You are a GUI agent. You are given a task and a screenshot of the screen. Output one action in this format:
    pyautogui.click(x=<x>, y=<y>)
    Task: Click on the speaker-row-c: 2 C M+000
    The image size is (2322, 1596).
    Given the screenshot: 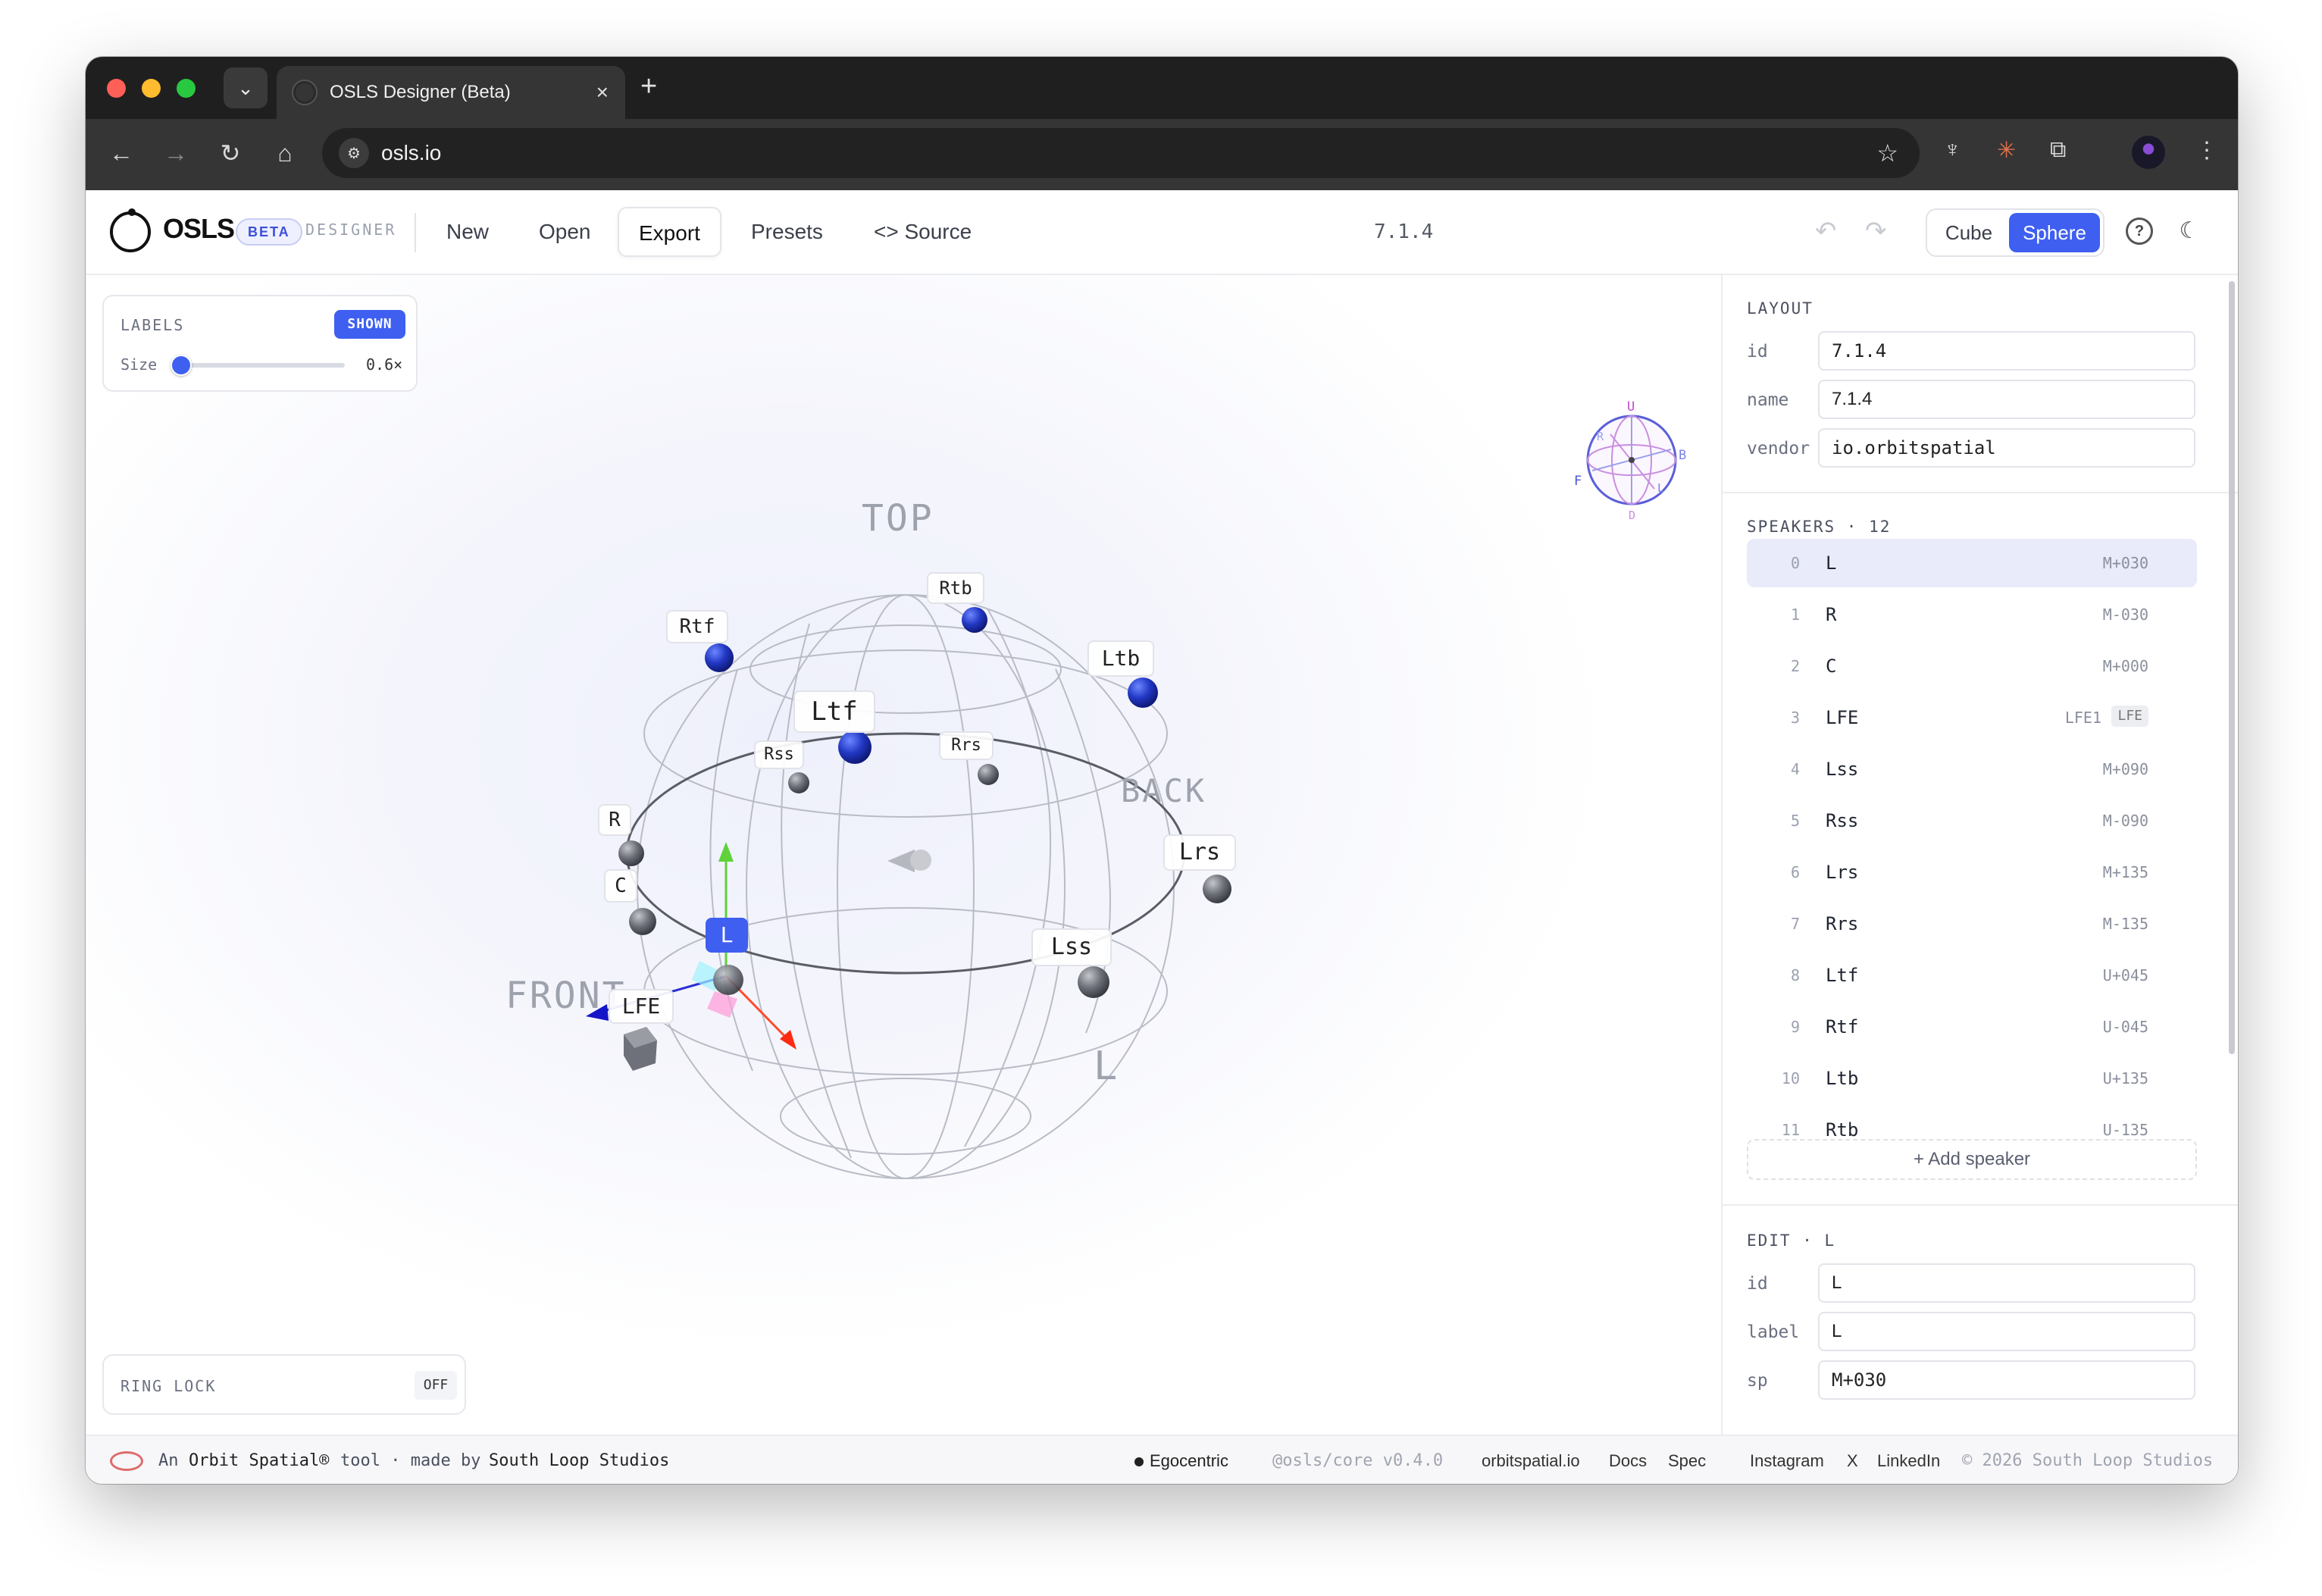 What is the action you would take?
    pyautogui.click(x=1972, y=666)
    